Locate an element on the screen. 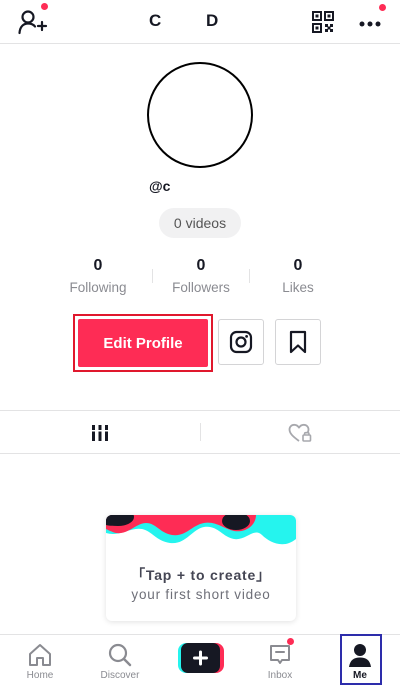  card-illustration is located at coordinates (201, 537).